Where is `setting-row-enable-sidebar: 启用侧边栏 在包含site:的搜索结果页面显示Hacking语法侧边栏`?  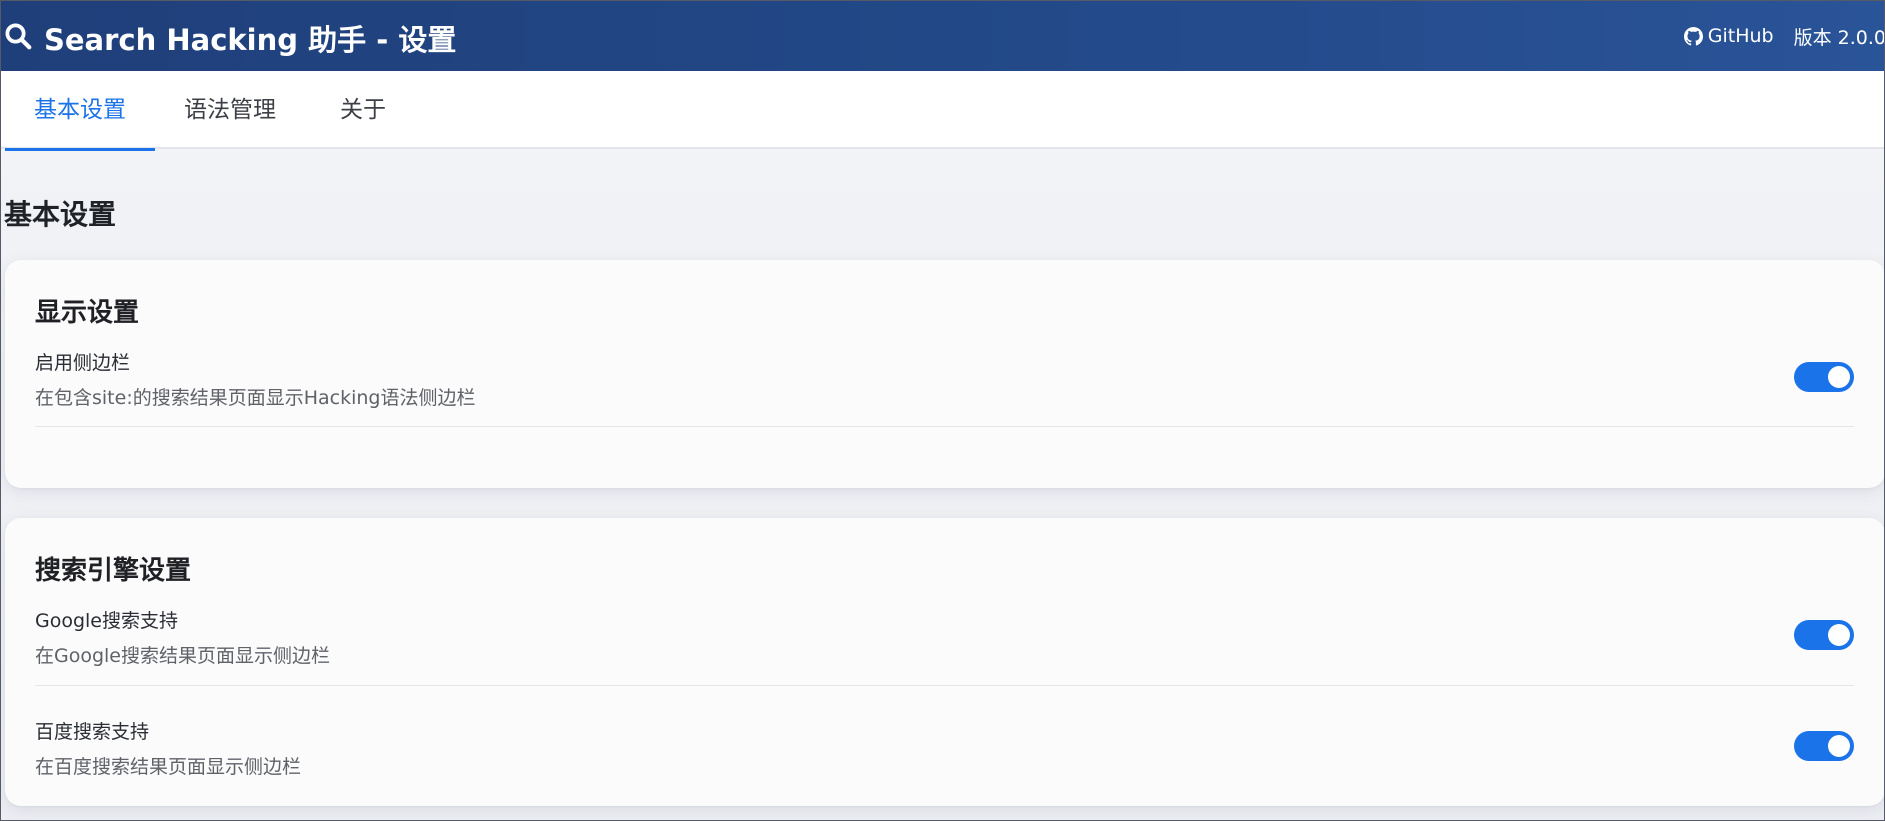 setting-row-enable-sidebar: 启用侧边栏 在包含site:的搜索结果页面显示Hacking语法侧边栏 is located at coordinates (944, 392).